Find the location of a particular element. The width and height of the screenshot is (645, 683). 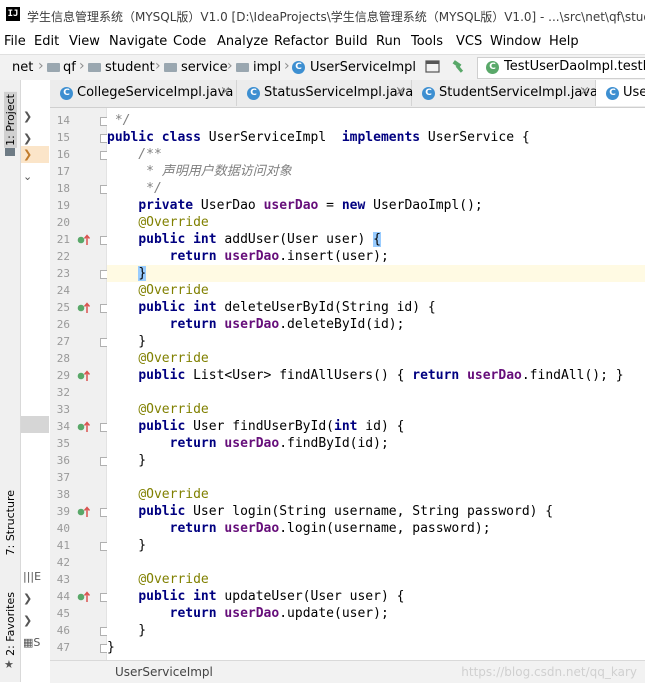

line-number: 46 is located at coordinates (63, 630).